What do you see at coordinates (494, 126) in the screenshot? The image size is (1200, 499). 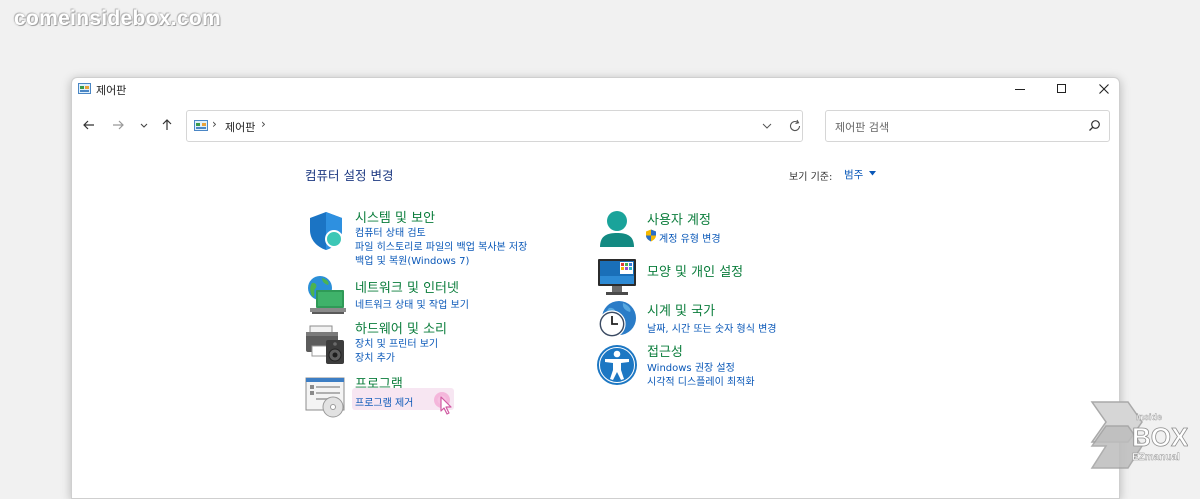 I see `address-bar: › 제어판 ›` at bounding box center [494, 126].